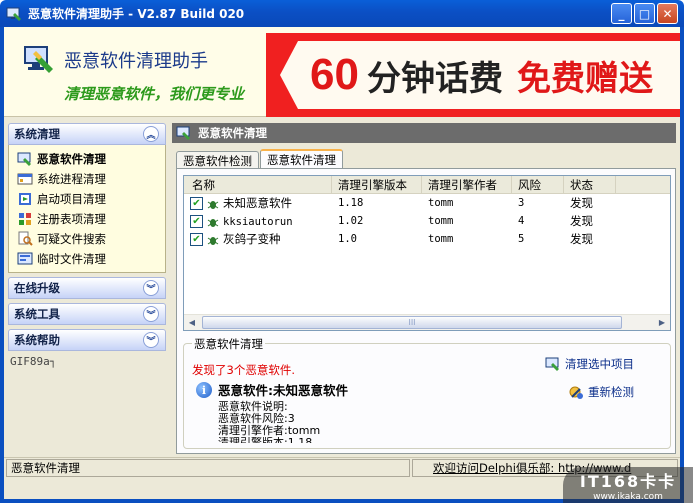 The image size is (693, 503). Describe the element at coordinates (269, 430) in the screenshot. I see `detail-line: 清理引擎作者:tomm` at that location.